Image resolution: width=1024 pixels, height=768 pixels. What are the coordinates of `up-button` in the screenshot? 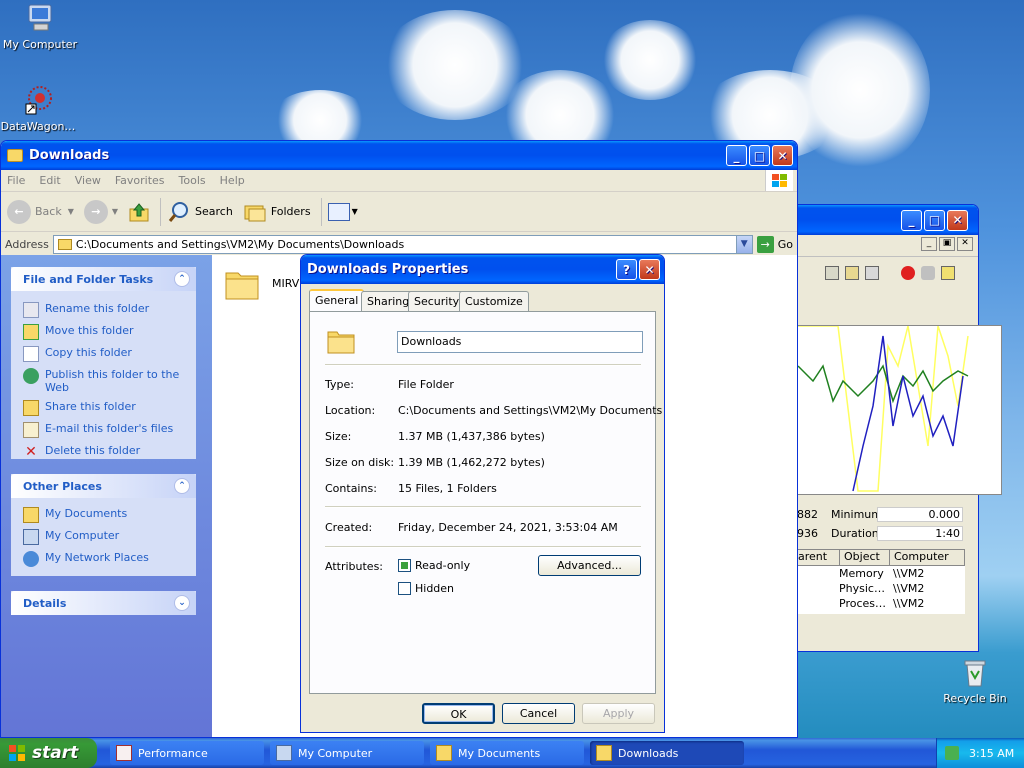 It's located at (139, 212).